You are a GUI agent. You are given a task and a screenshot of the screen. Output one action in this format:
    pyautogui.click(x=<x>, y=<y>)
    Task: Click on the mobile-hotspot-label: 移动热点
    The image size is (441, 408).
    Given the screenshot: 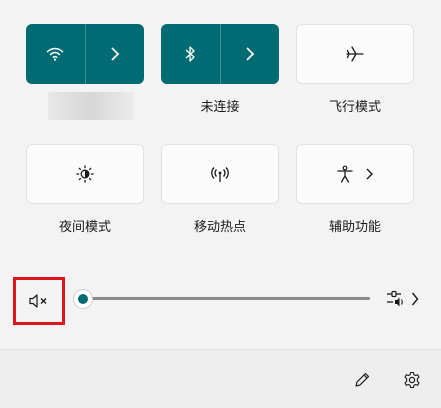 What is the action you would take?
    pyautogui.click(x=219, y=227)
    